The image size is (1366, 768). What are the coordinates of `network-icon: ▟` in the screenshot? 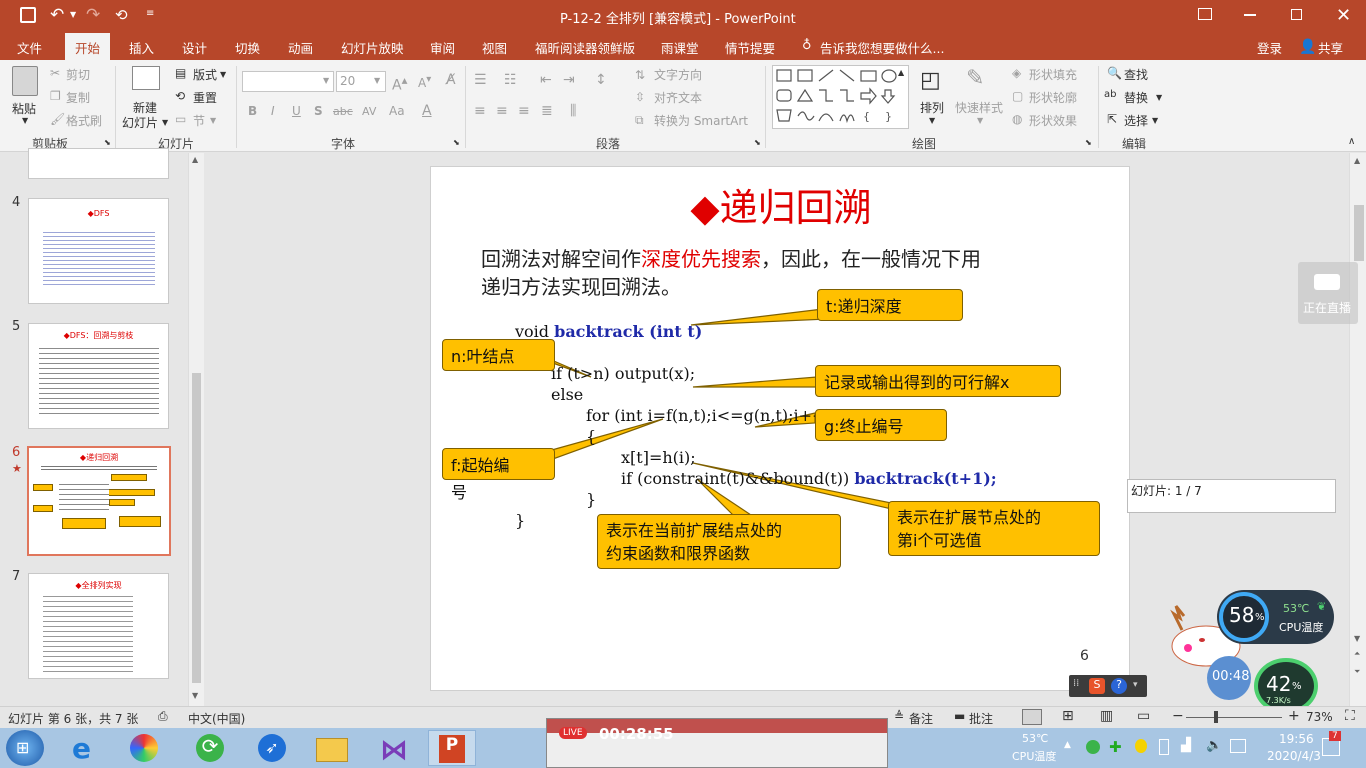 It's located at (1186, 745).